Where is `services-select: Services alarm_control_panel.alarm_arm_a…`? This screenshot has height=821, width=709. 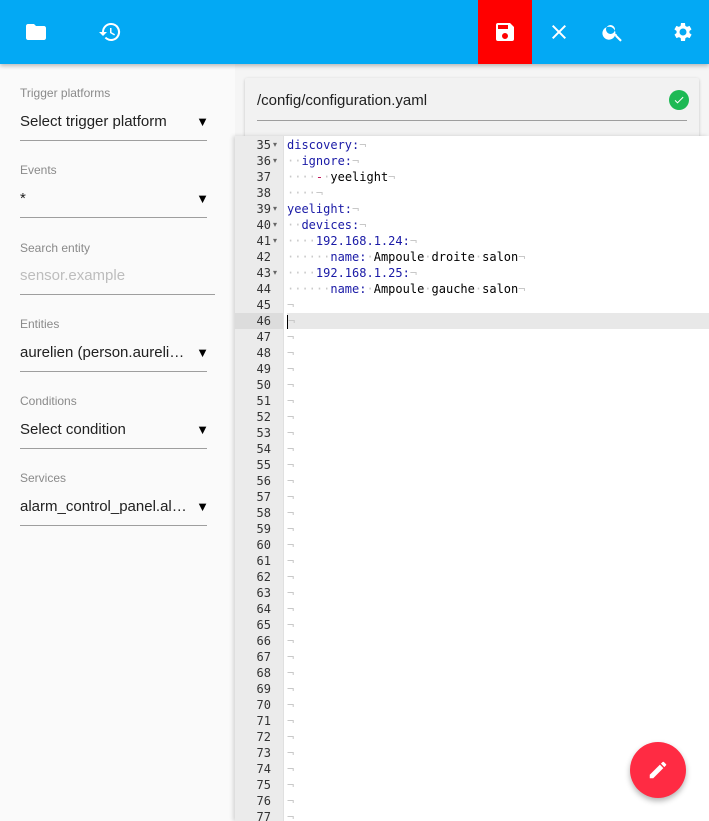
services-select: Services alarm_control_panel.alarm_arm_a… is located at coordinates (114, 498).